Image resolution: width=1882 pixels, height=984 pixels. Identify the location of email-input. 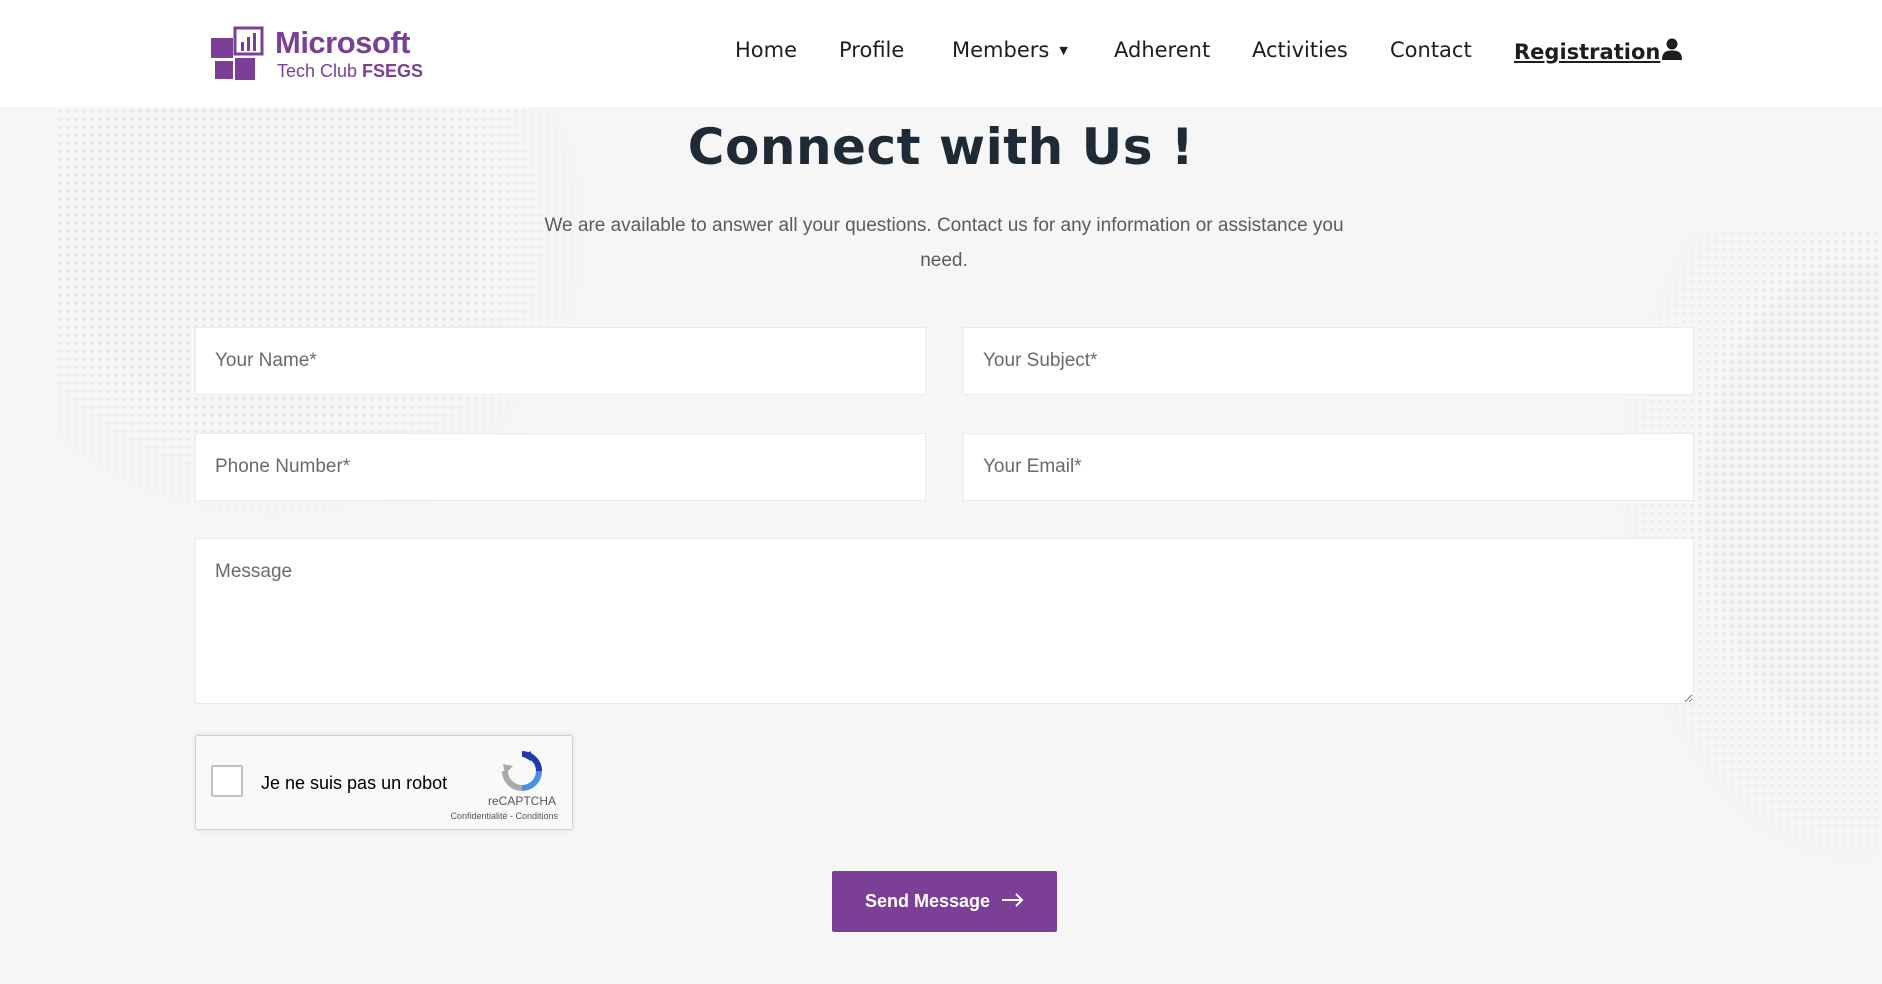
(1328, 467).